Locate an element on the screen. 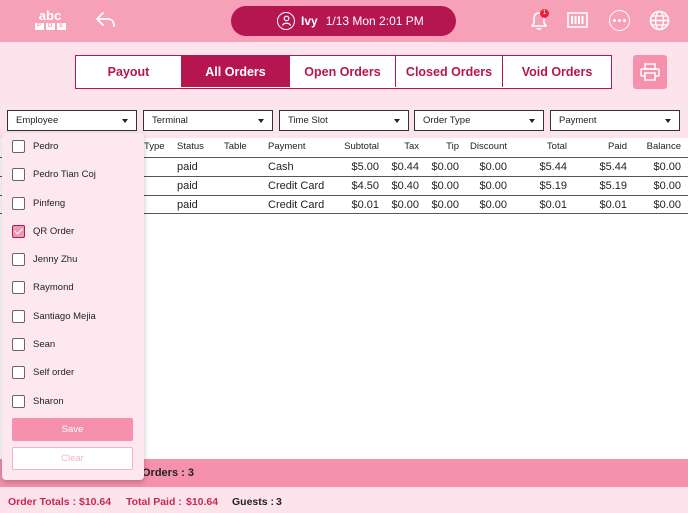  employee-option-label: Sharon is located at coordinates (48, 401).